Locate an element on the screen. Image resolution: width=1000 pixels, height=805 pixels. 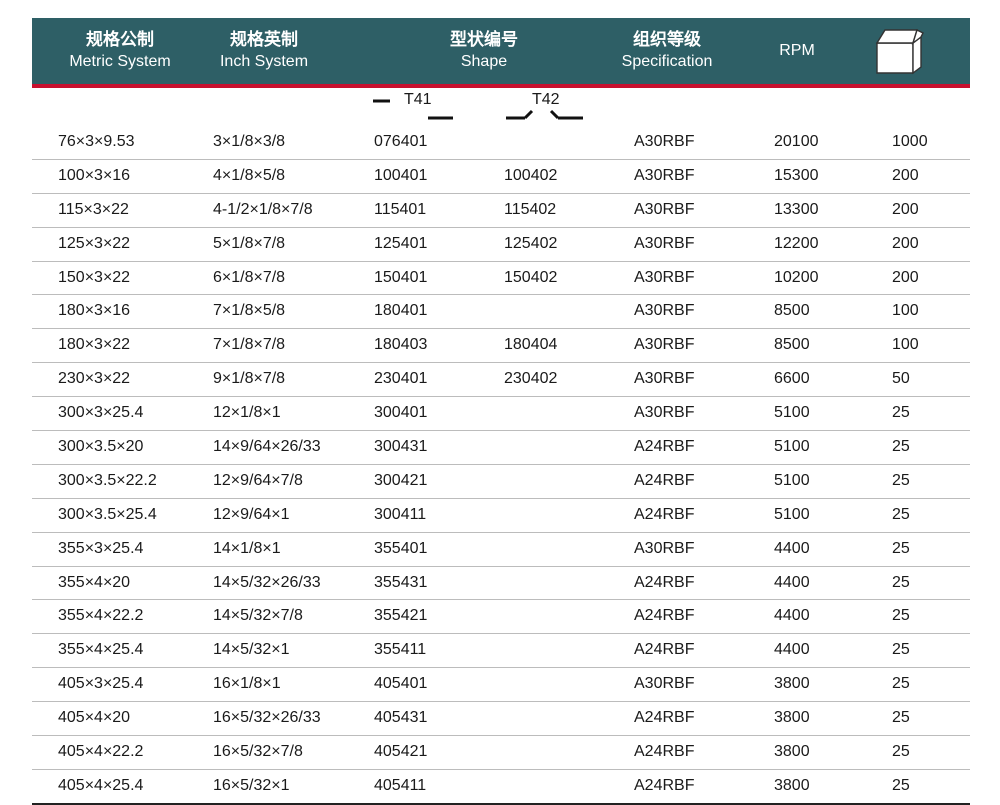
cell-shape-t41: 125401 is located at coordinates (401, 243).